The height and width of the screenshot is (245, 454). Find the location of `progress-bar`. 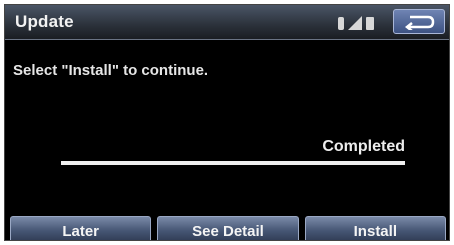

progress-bar is located at coordinates (233, 163).